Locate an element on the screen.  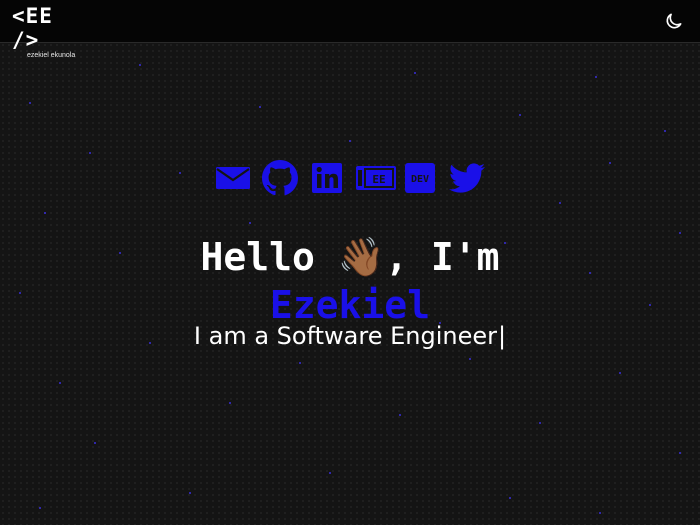
blog-icon: EE is located at coordinates (376, 178).